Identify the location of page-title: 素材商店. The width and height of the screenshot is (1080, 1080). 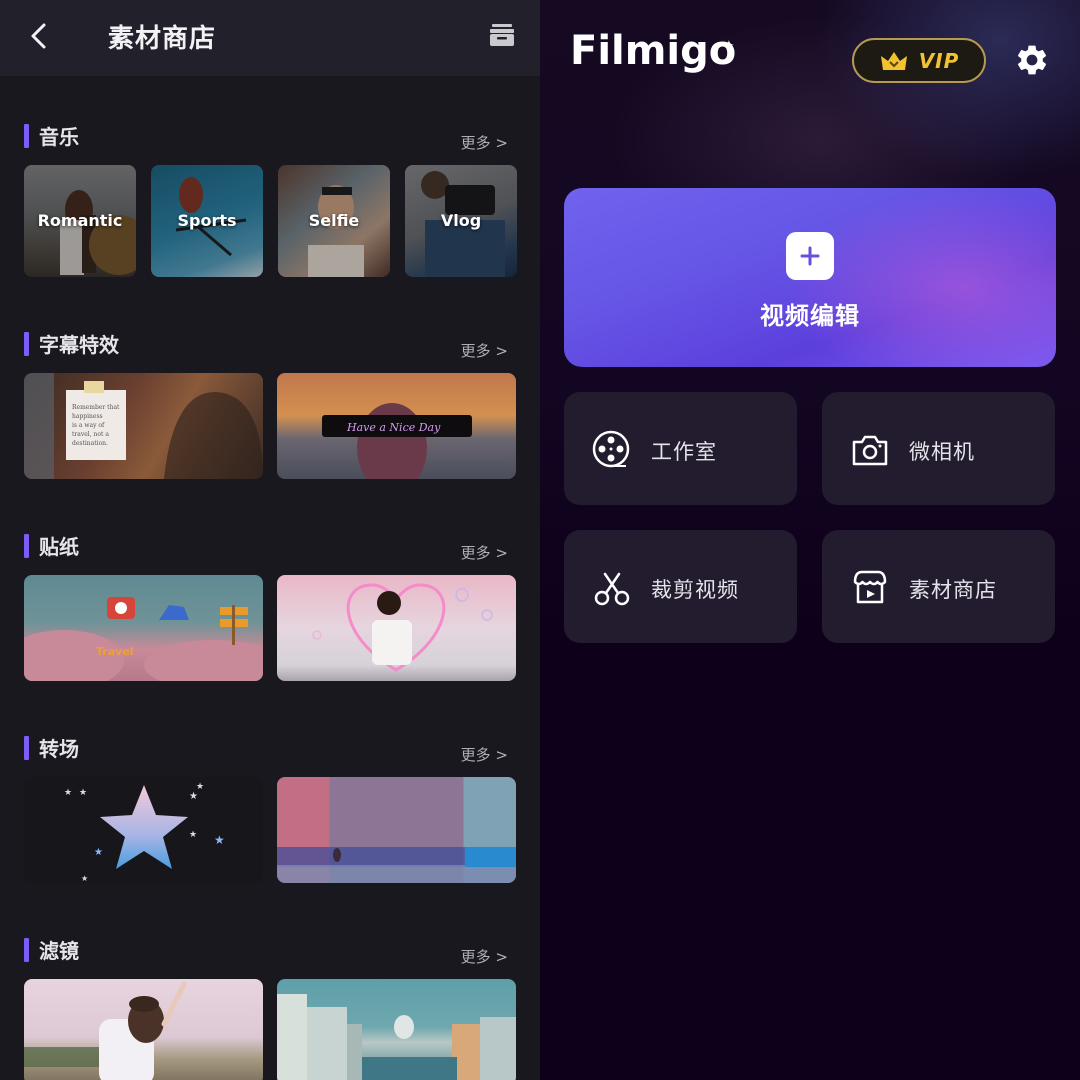
(162, 39).